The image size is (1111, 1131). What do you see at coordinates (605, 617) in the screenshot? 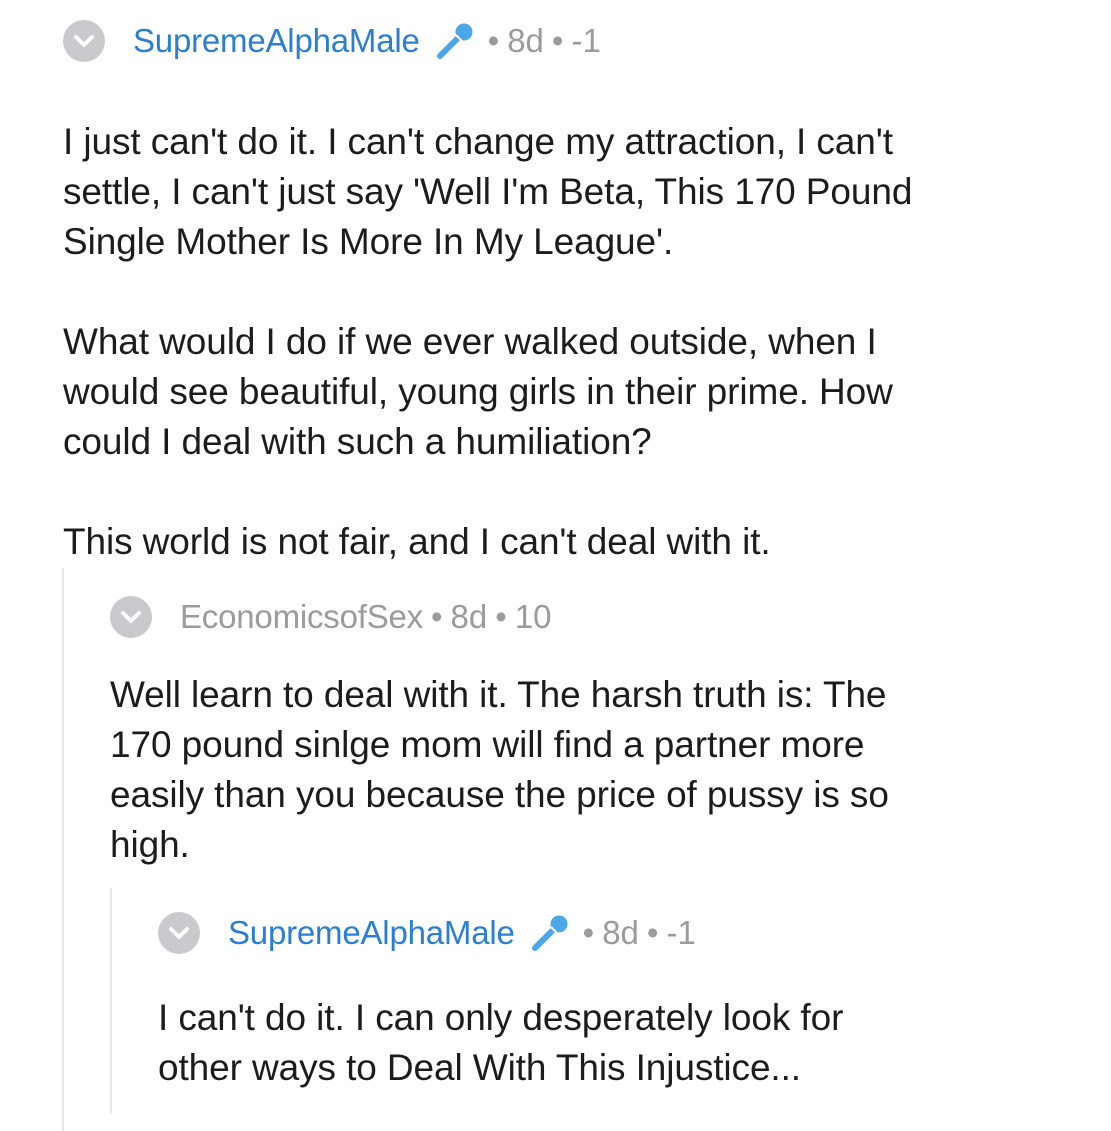
I see `comment-header: EconomicsofSex • 8d • 10` at bounding box center [605, 617].